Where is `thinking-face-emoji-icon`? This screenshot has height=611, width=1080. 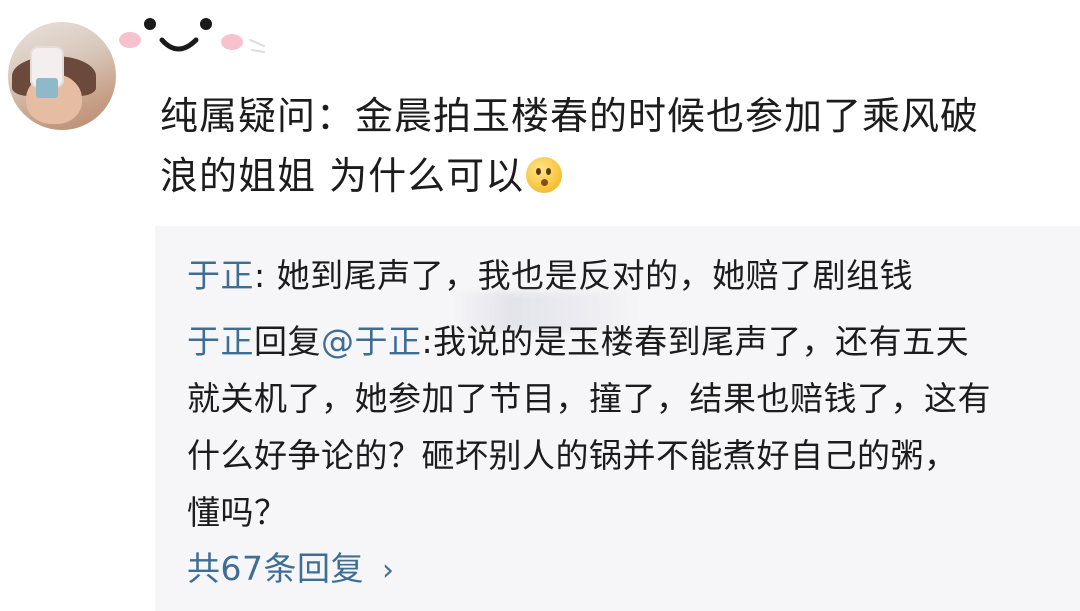 thinking-face-emoji-icon is located at coordinates (544, 175).